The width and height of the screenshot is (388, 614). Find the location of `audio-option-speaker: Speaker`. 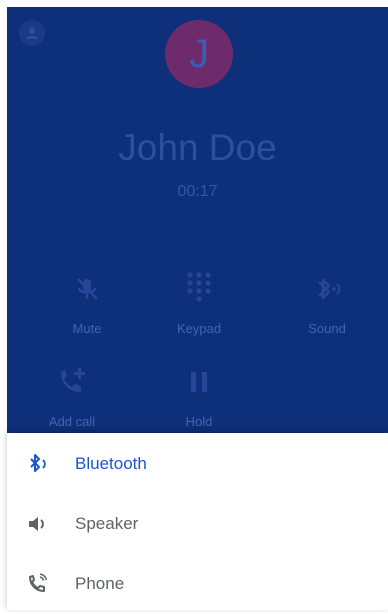

audio-option-speaker: Speaker is located at coordinates (197, 524).